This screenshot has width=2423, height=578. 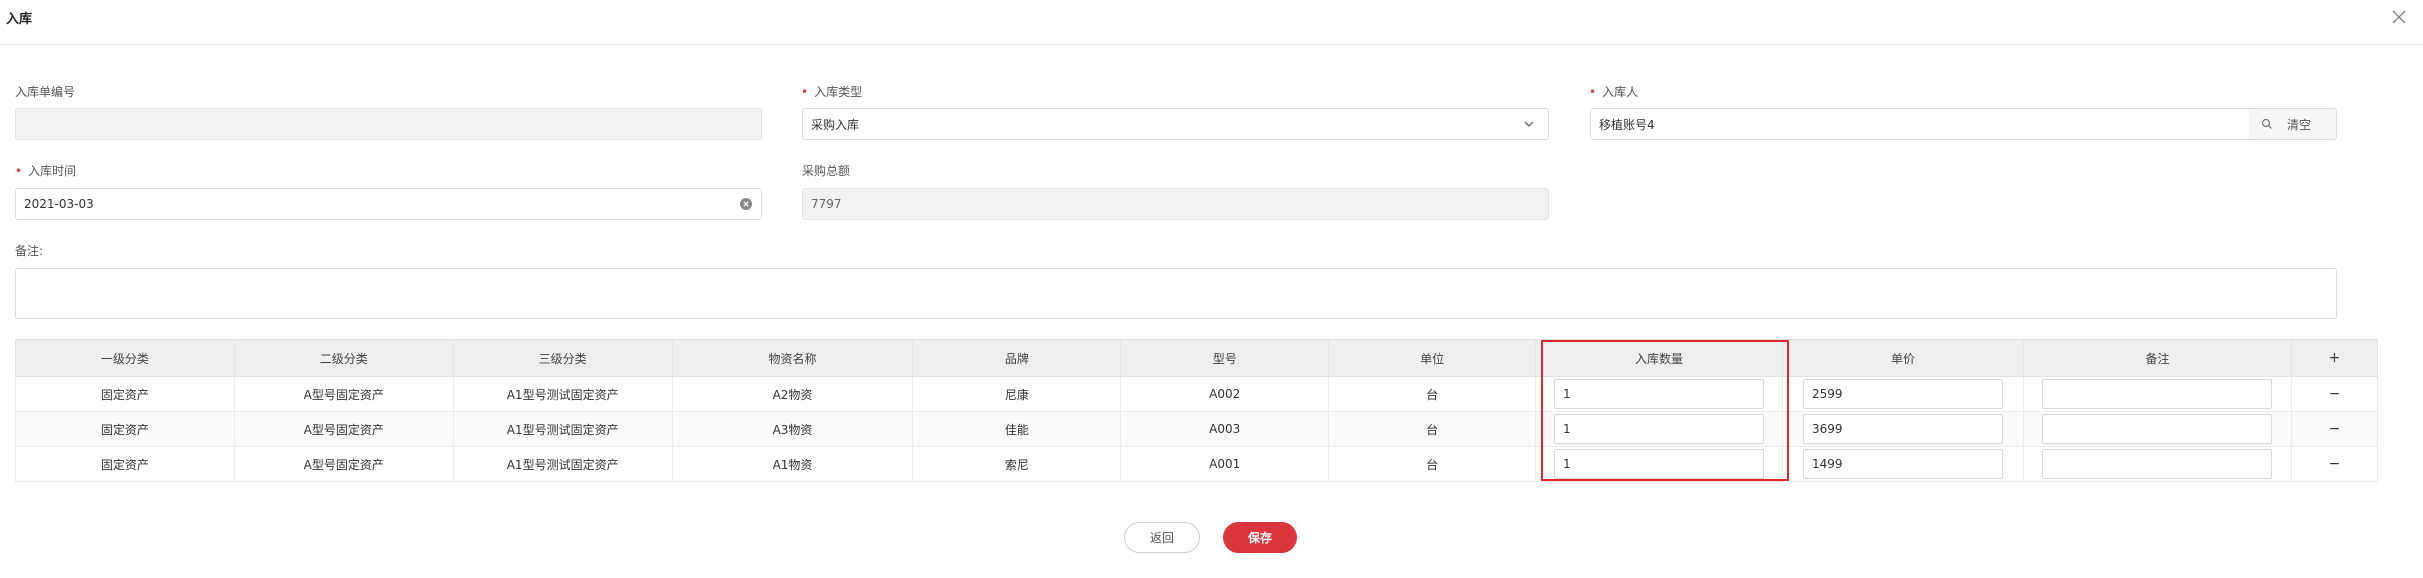 What do you see at coordinates (792, 358) in the screenshot?
I see `col-header-name: 物资名称` at bounding box center [792, 358].